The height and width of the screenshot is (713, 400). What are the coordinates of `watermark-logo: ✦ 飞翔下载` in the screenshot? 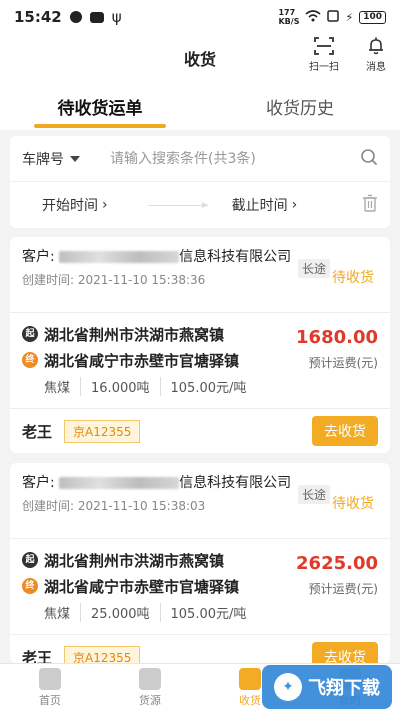 It's located at (327, 687).